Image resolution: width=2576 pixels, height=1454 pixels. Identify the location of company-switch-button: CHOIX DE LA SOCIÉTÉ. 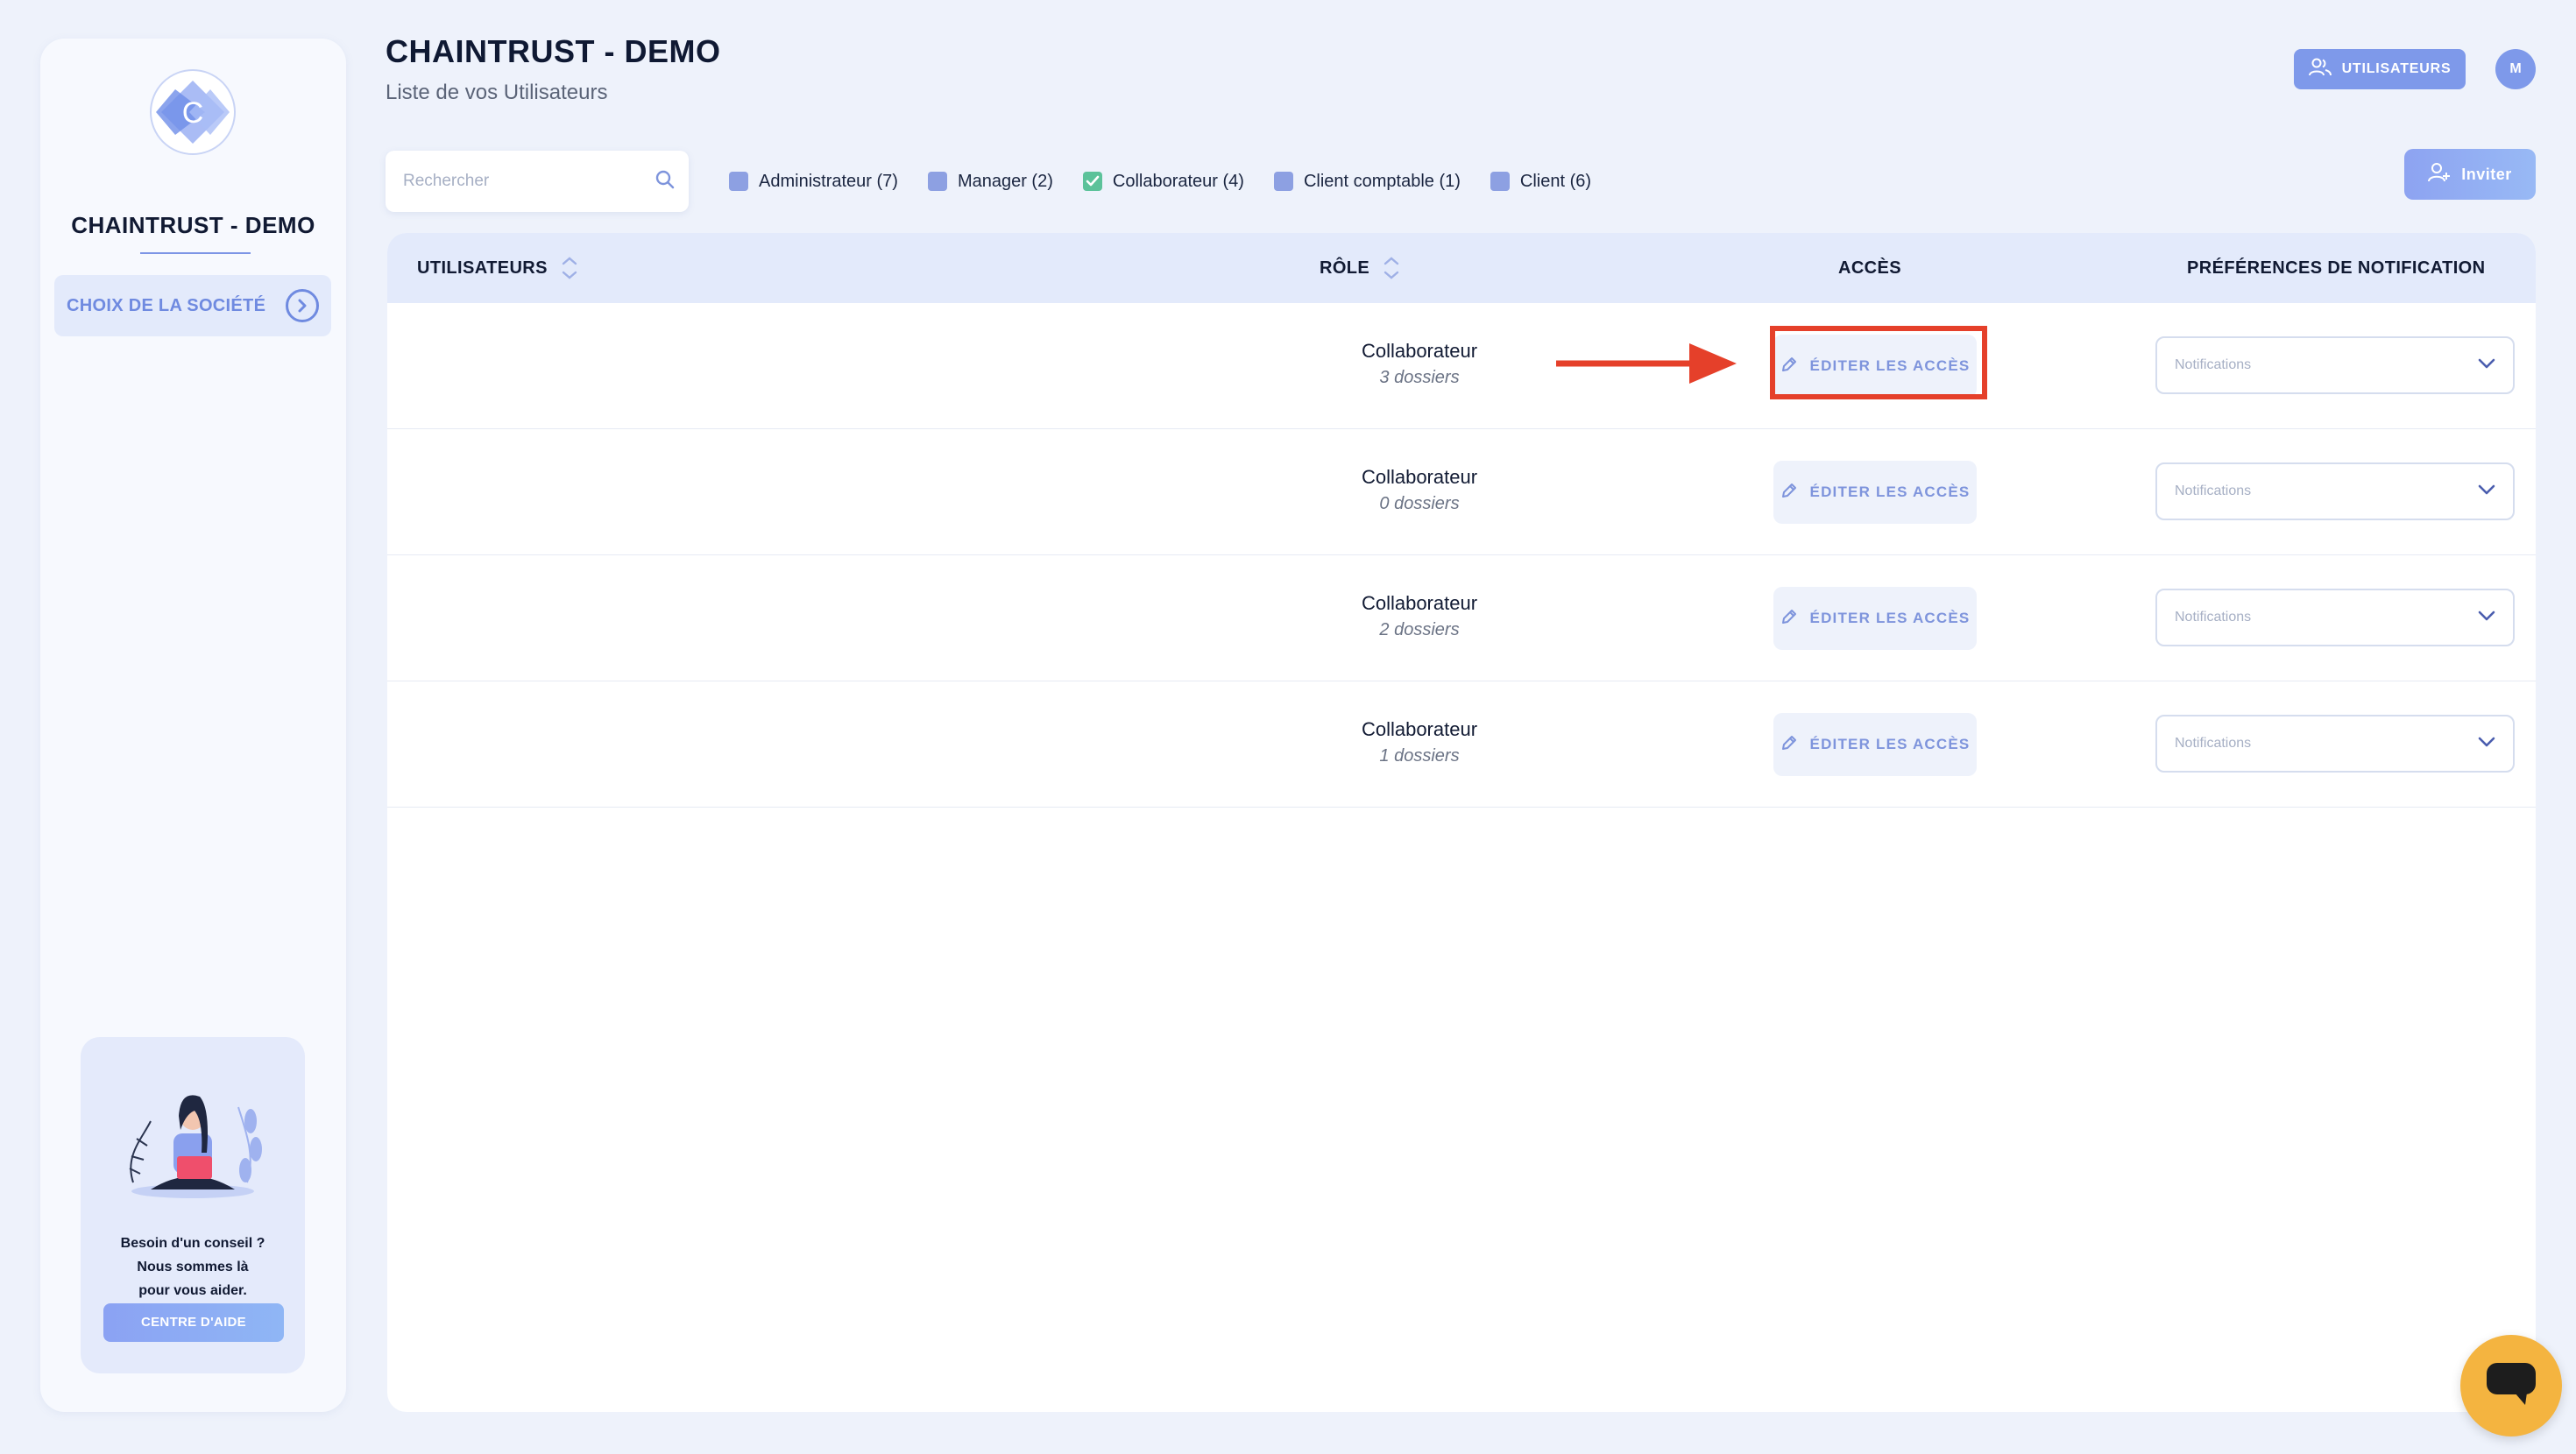
(192, 305).